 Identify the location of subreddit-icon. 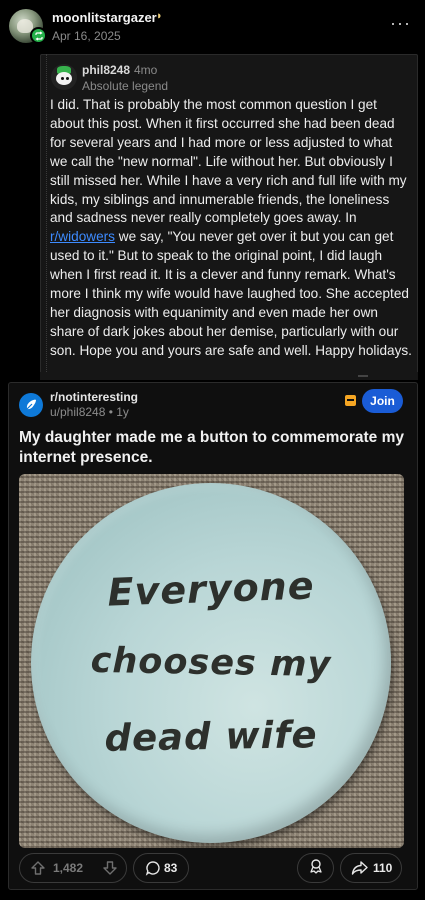
(31, 405).